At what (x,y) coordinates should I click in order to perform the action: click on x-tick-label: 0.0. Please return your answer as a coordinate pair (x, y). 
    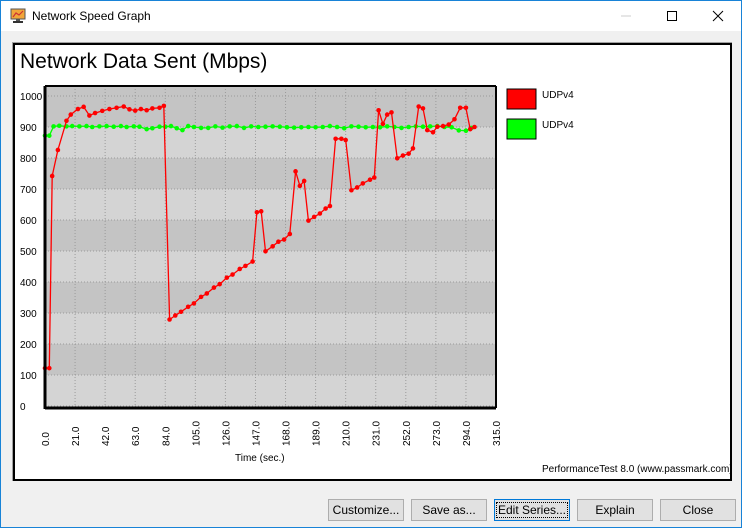
    Looking at the image, I should click on (46, 439).